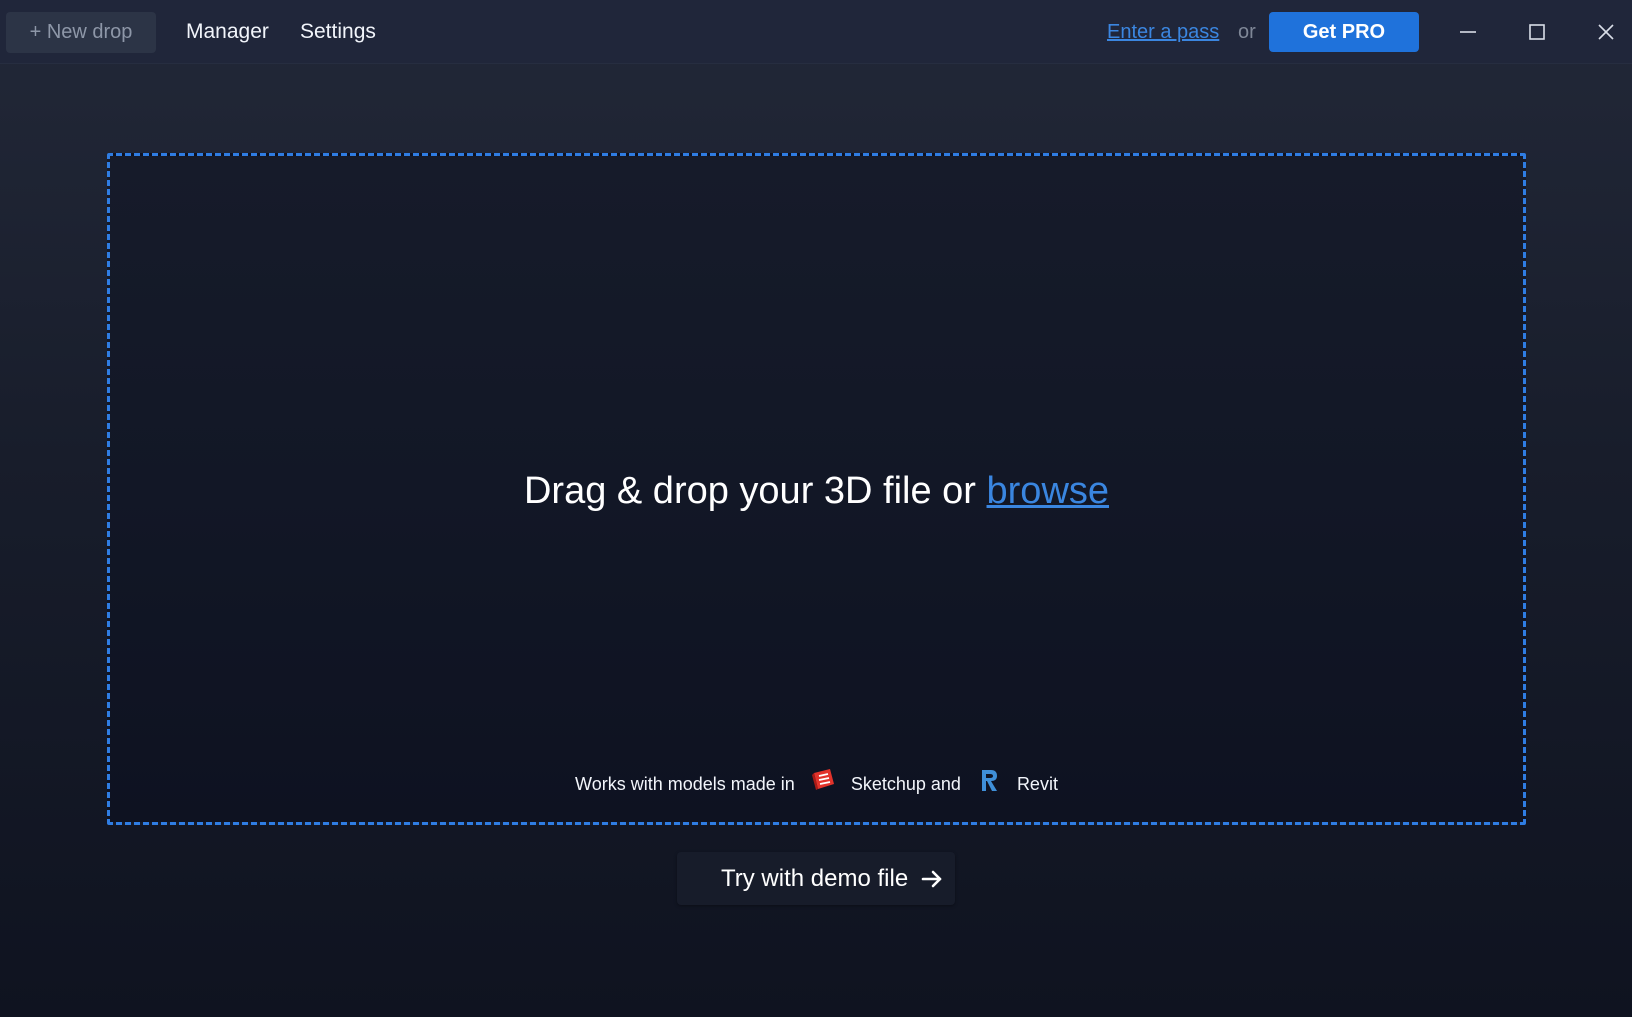  What do you see at coordinates (823, 780) in the screenshot?
I see `sketchup-logo-icon` at bounding box center [823, 780].